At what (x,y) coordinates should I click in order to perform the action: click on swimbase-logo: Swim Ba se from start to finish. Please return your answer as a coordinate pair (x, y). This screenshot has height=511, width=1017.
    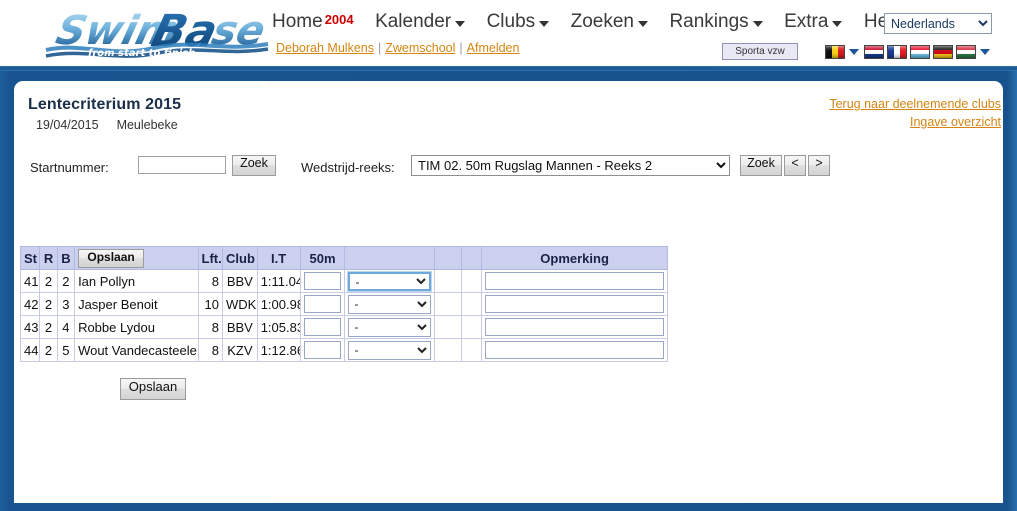
    Looking at the image, I should click on (156, 33).